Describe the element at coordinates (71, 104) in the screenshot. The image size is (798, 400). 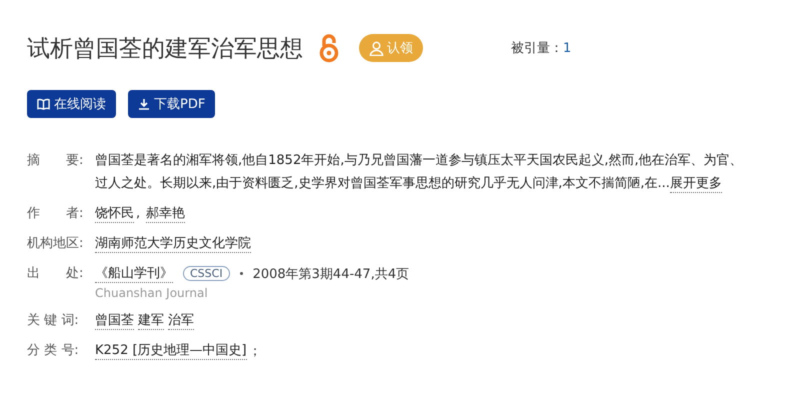
I see `read-online-button: 在线阅读` at that location.